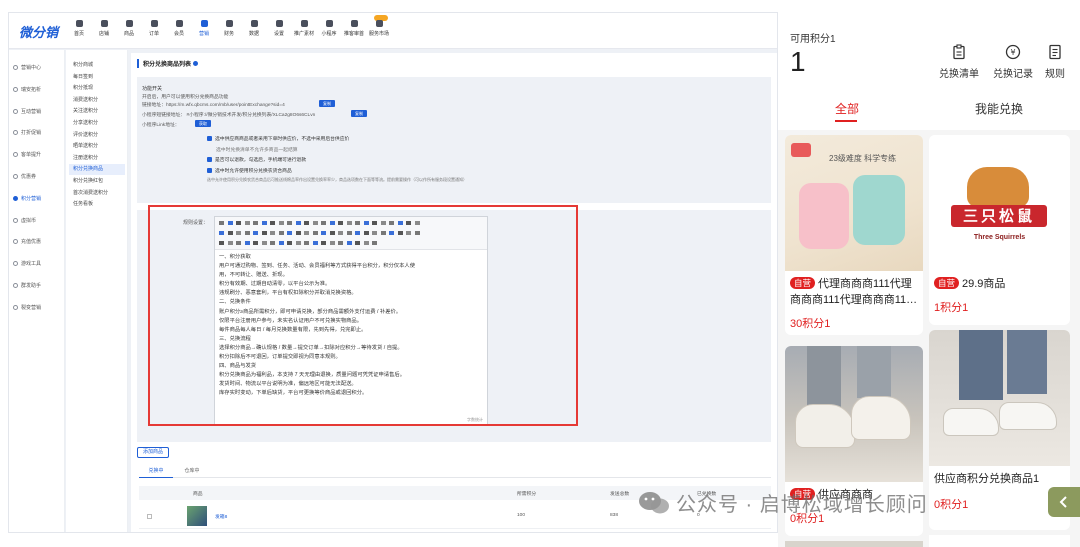 The height and width of the screenshot is (547, 1080). I want to click on exchange-record-button: ¥ 兑换记录, so click(1013, 62).